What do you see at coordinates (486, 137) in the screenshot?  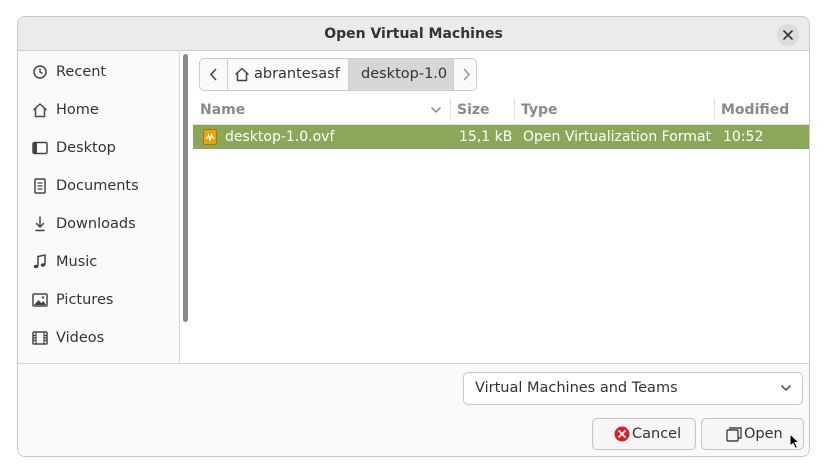 I see `file-size: 15,1 kB` at bounding box center [486, 137].